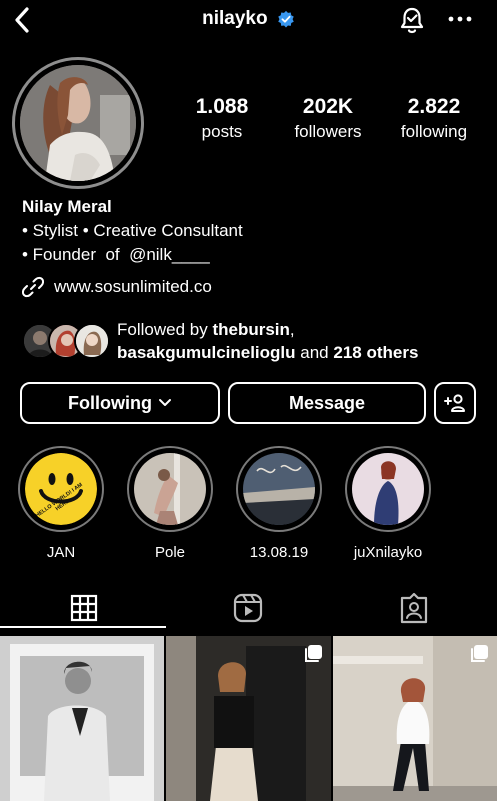  I want to click on message-button-label: Message, so click(327, 402).